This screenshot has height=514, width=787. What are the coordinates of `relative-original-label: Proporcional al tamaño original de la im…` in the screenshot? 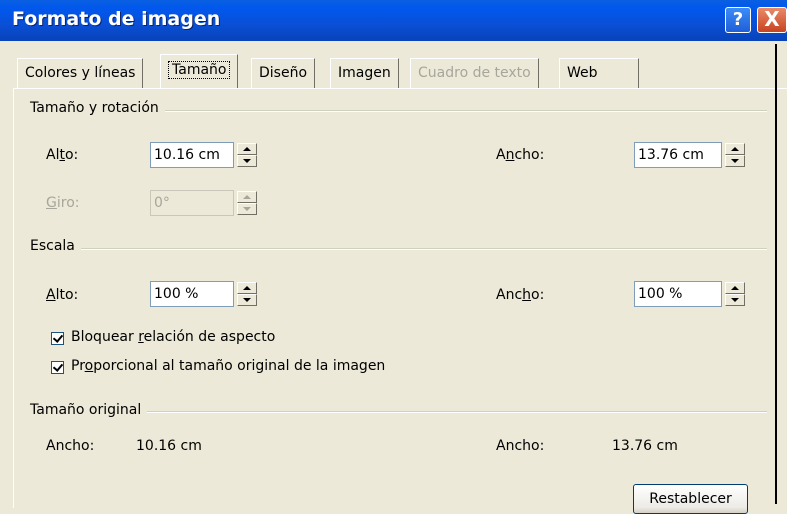 It's located at (228, 366).